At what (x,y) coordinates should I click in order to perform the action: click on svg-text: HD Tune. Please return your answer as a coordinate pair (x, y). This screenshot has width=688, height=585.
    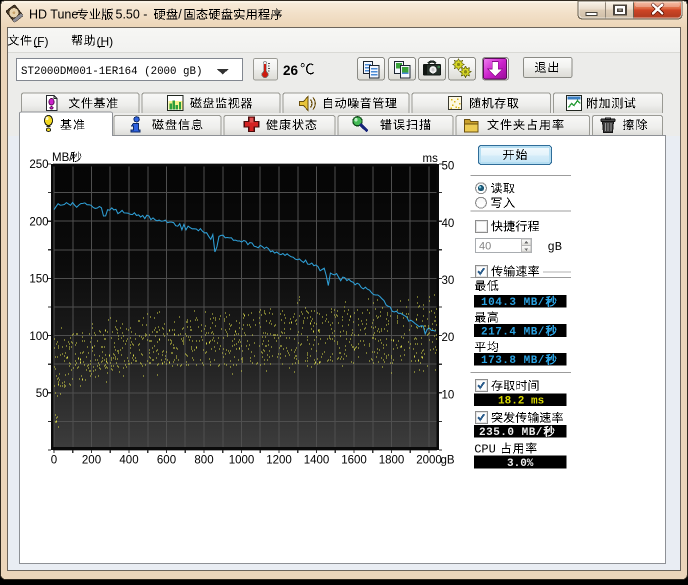
    Looking at the image, I should click on (53, 15).